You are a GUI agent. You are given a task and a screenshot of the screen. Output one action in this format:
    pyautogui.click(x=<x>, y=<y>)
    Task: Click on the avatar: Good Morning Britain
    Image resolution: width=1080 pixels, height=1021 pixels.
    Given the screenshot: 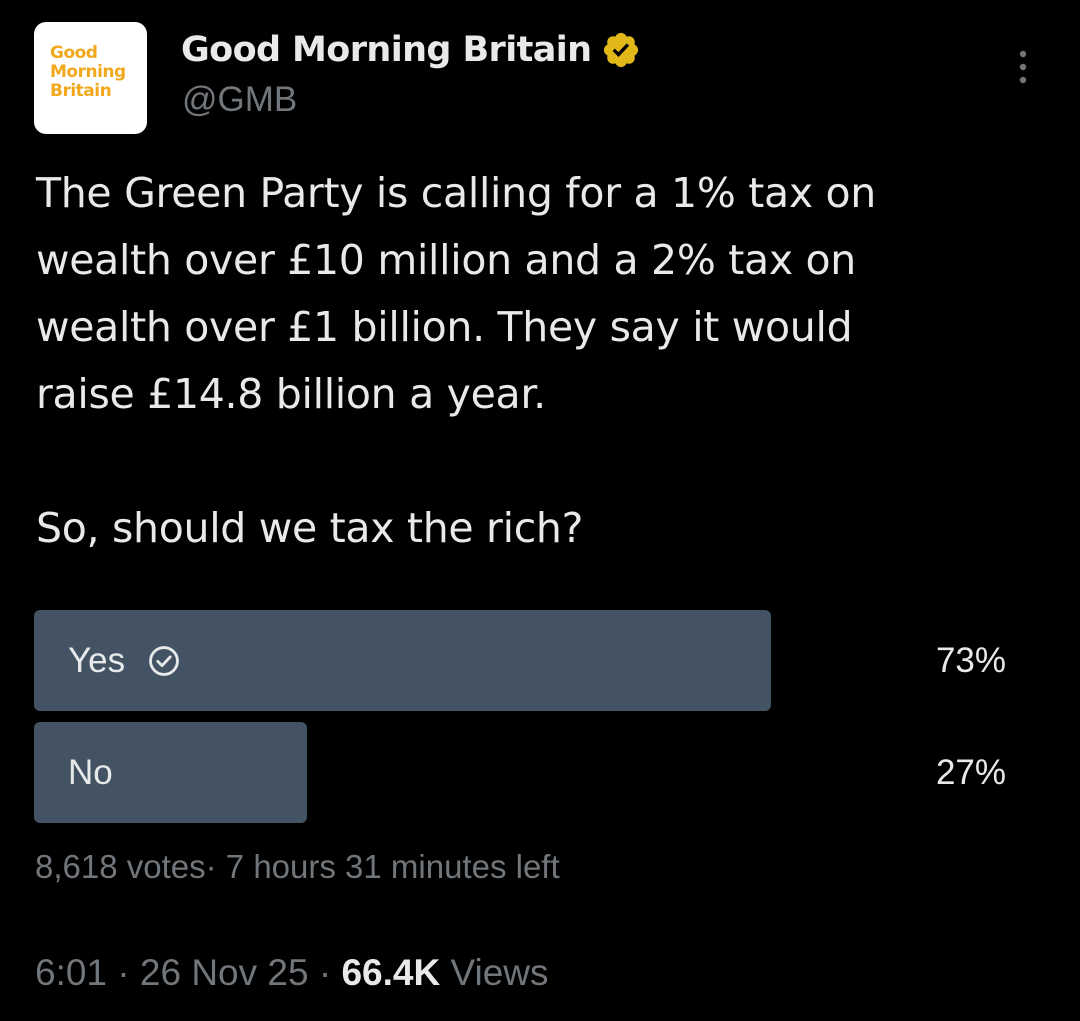 What is the action you would take?
    pyautogui.click(x=90, y=78)
    